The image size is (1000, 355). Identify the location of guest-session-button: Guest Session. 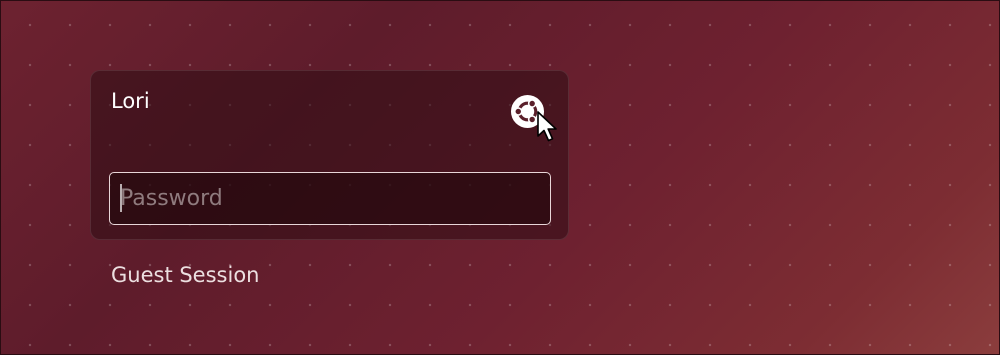
(185, 275).